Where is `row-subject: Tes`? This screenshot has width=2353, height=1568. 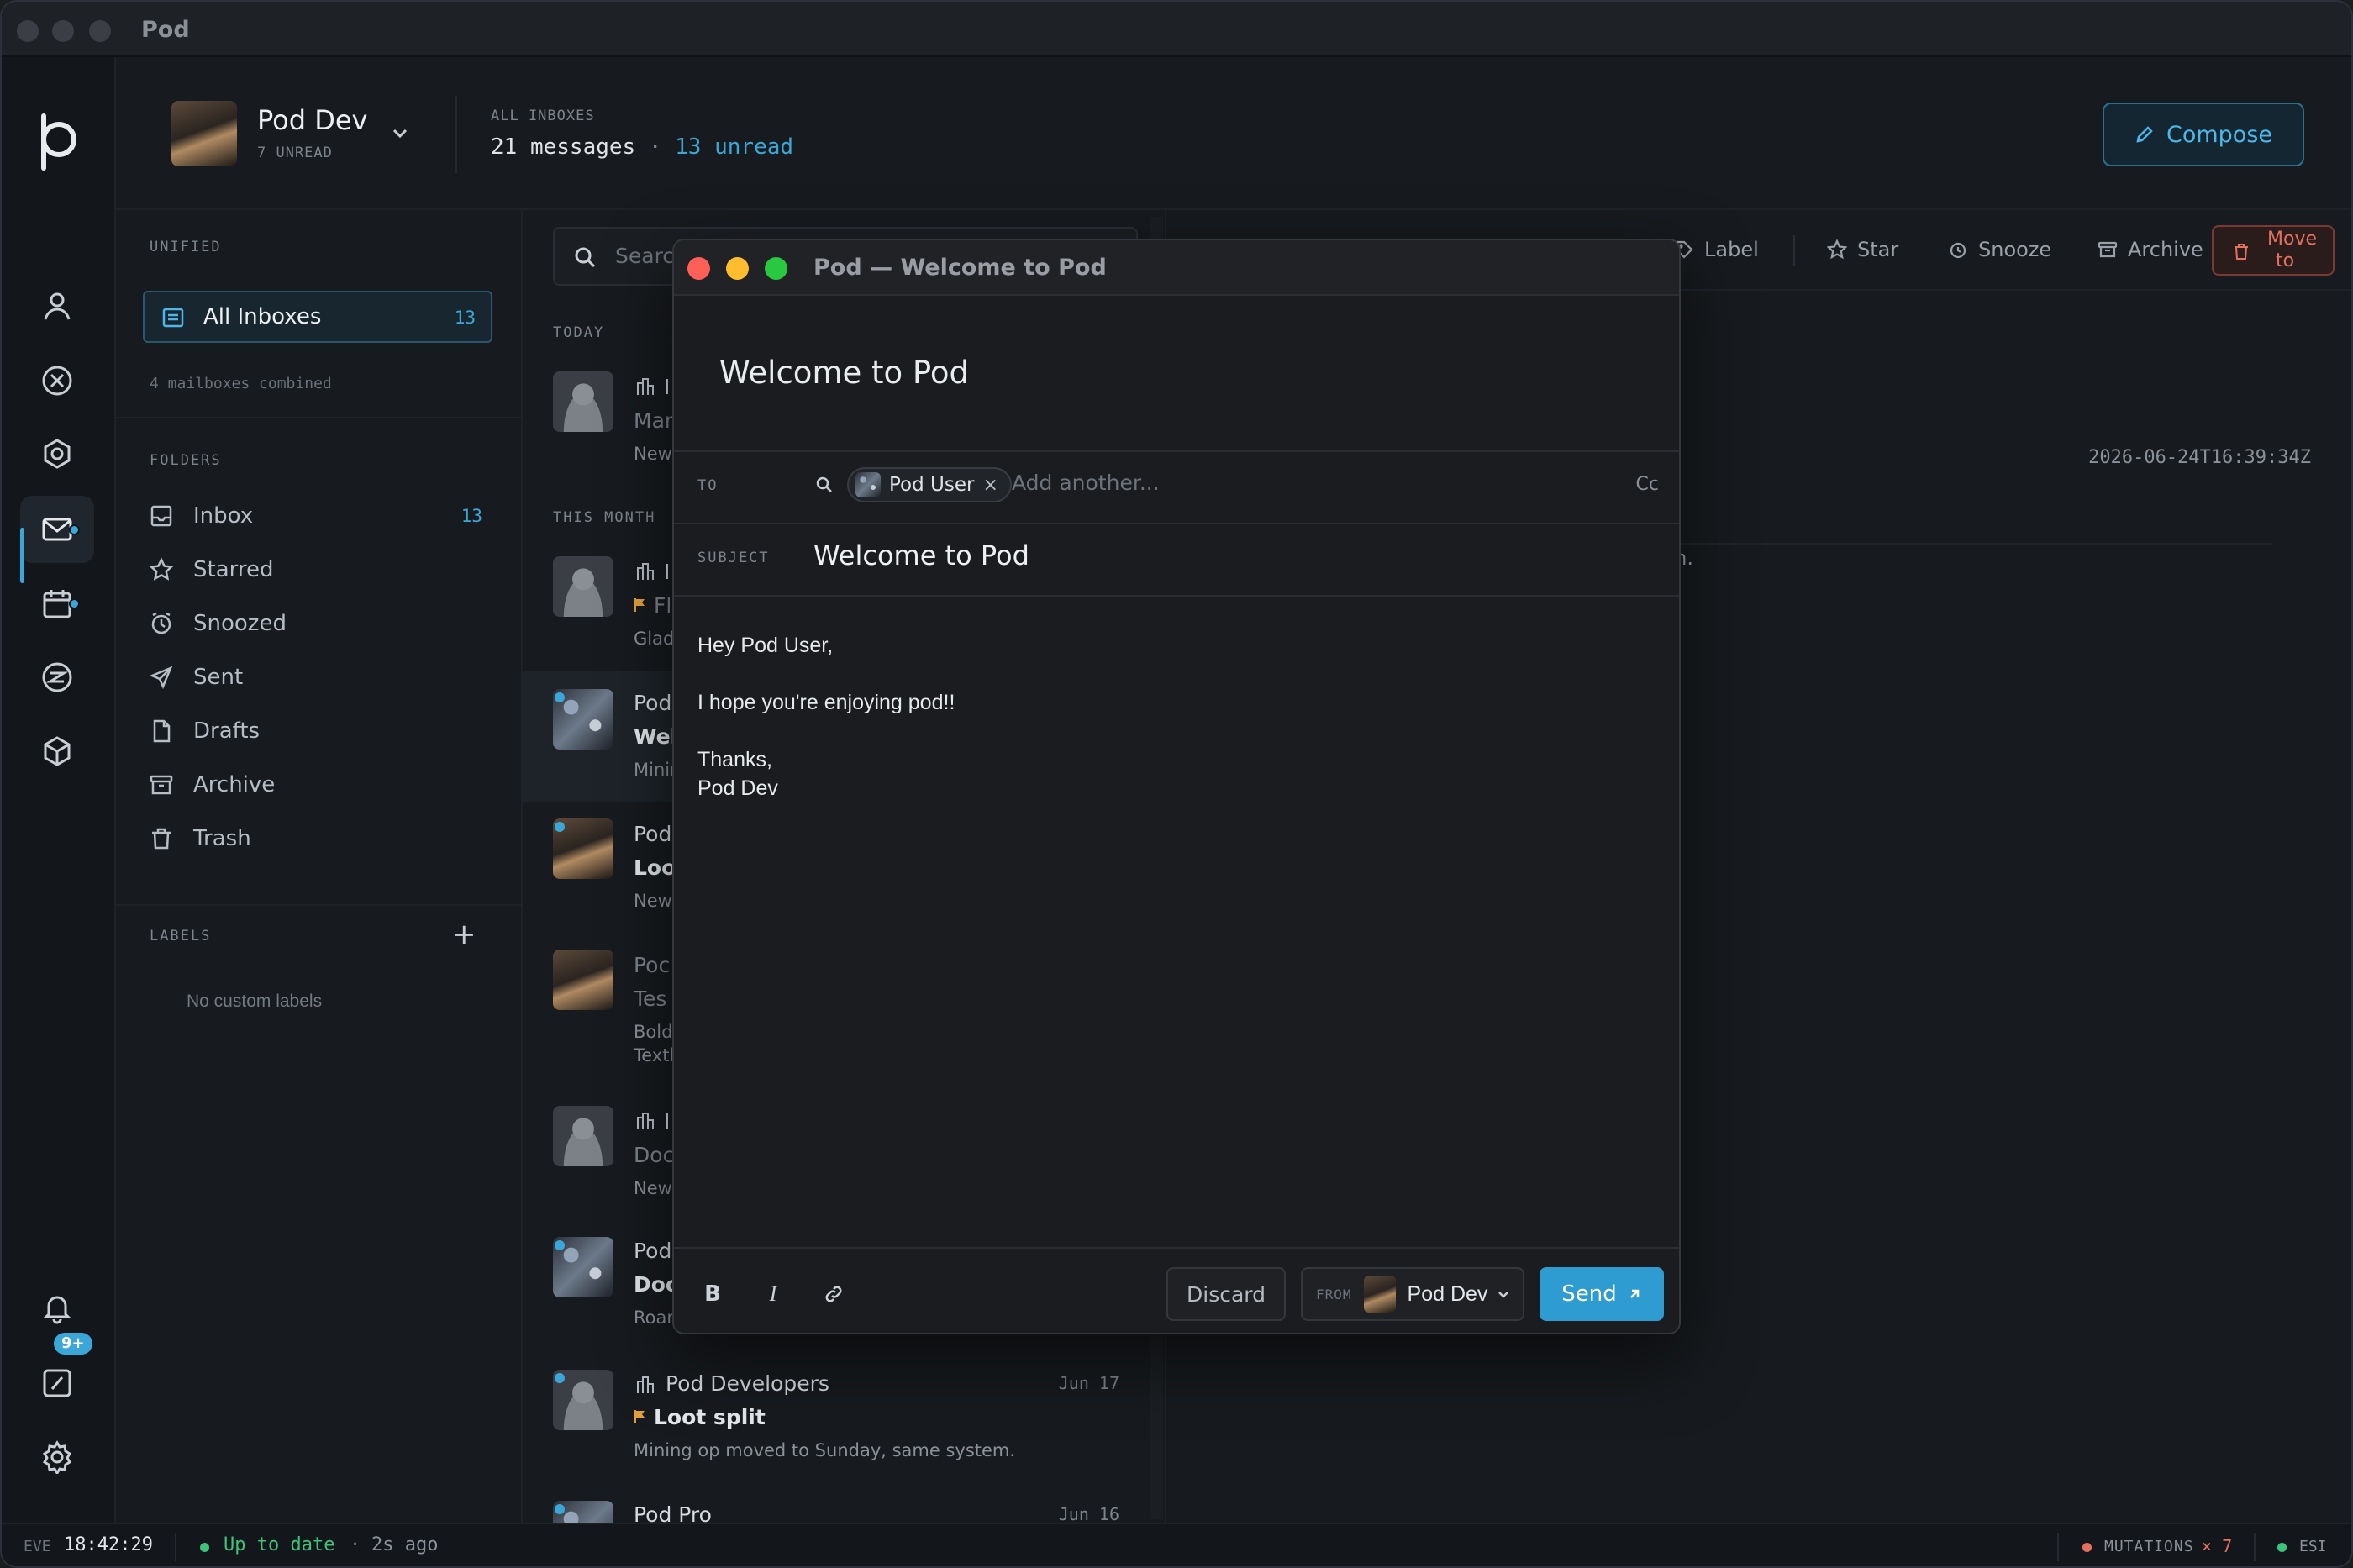
row-subject: Tes is located at coordinates (650, 999).